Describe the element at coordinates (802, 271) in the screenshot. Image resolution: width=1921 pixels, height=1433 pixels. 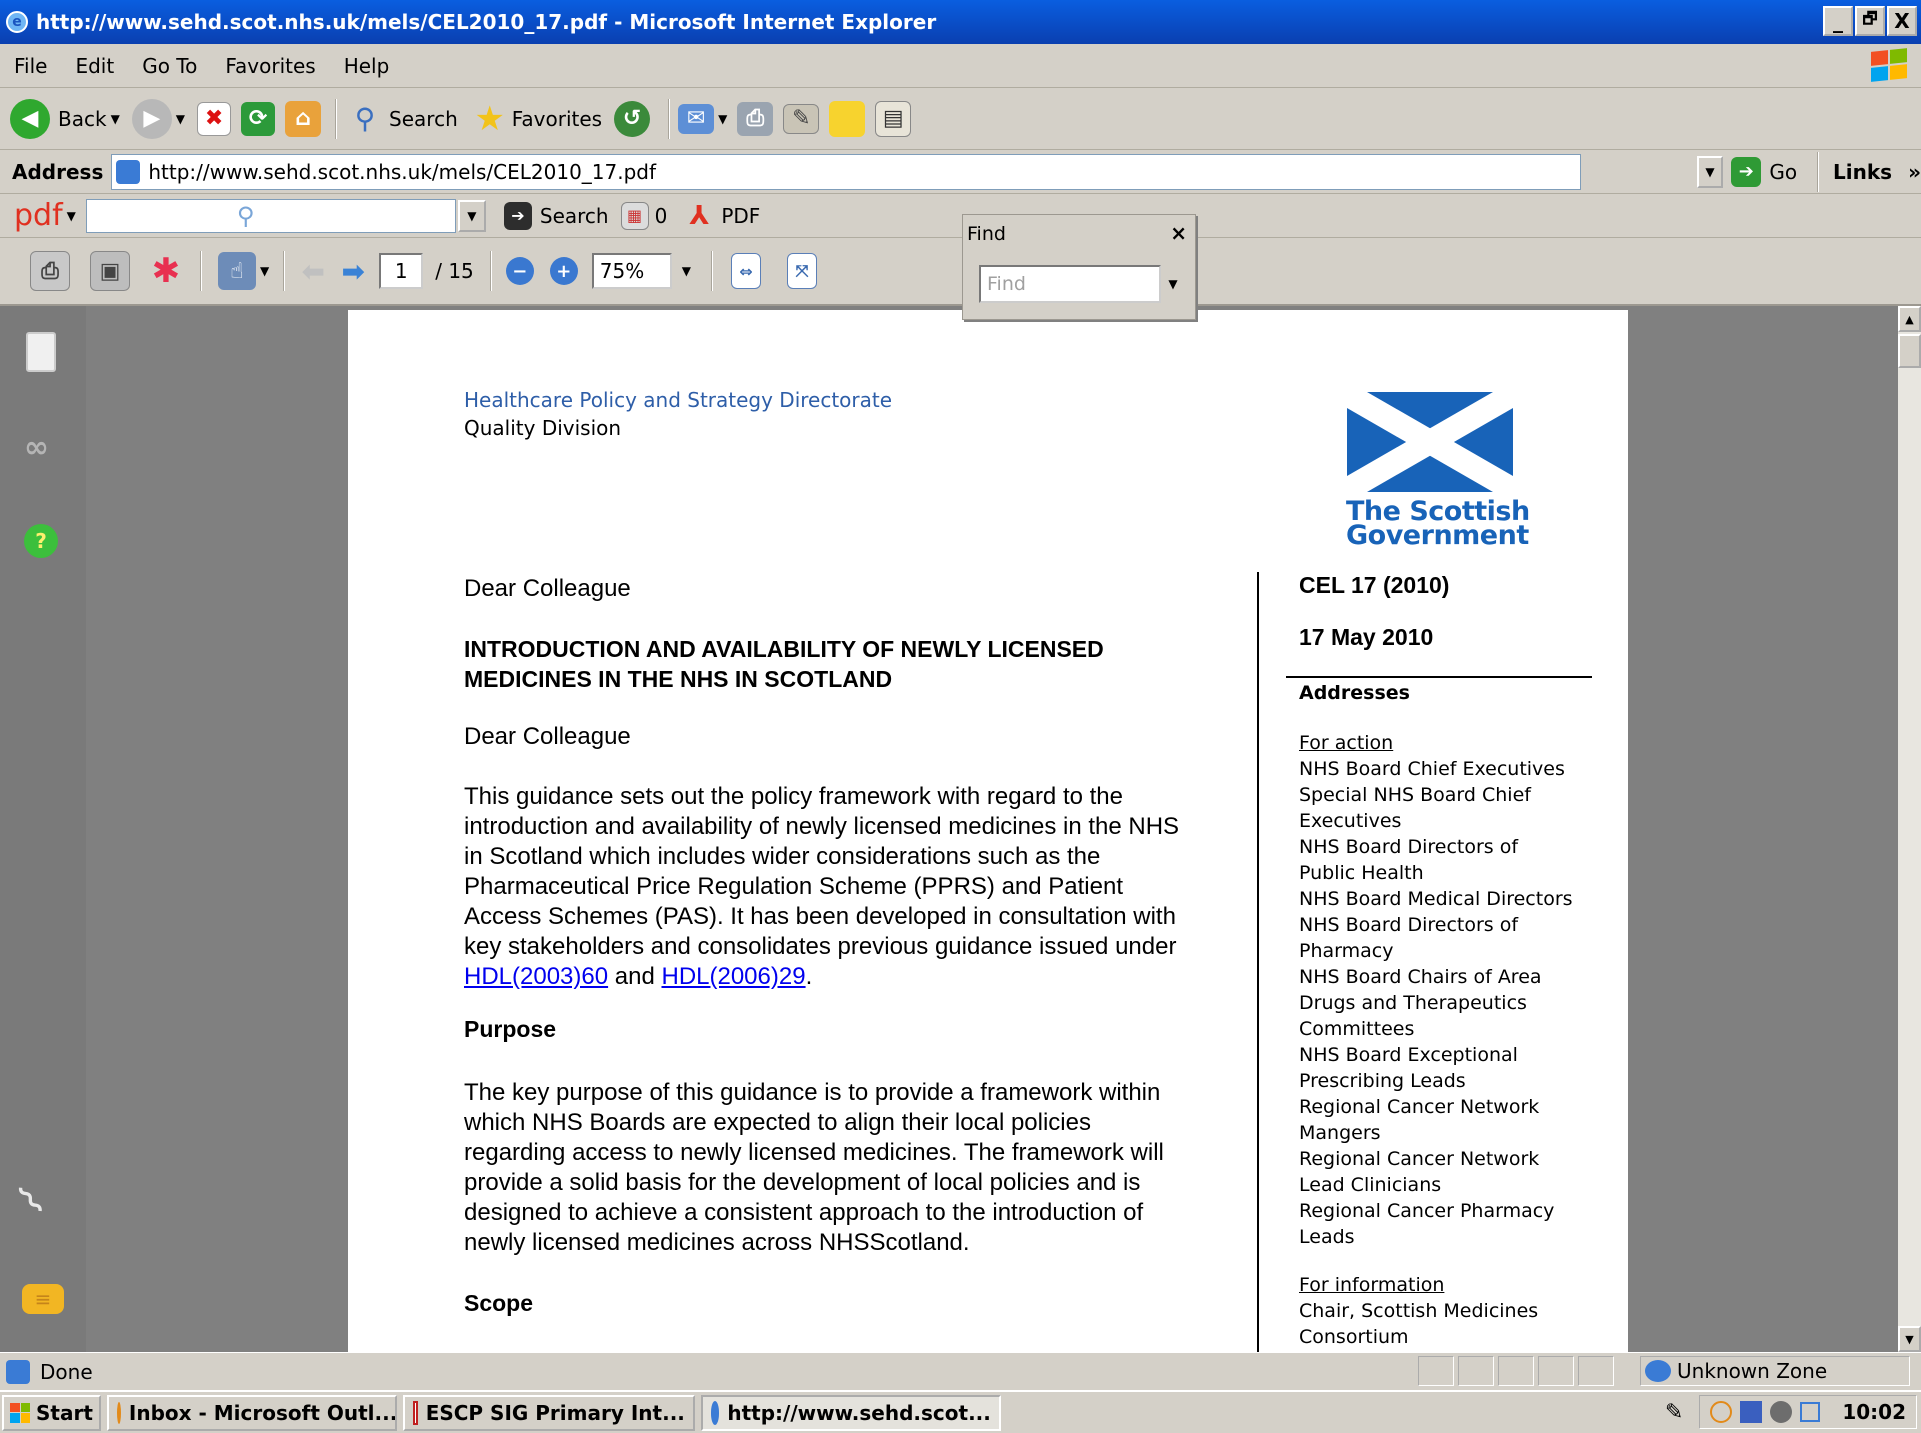
I see `fit-page-icon: ⤧` at that location.